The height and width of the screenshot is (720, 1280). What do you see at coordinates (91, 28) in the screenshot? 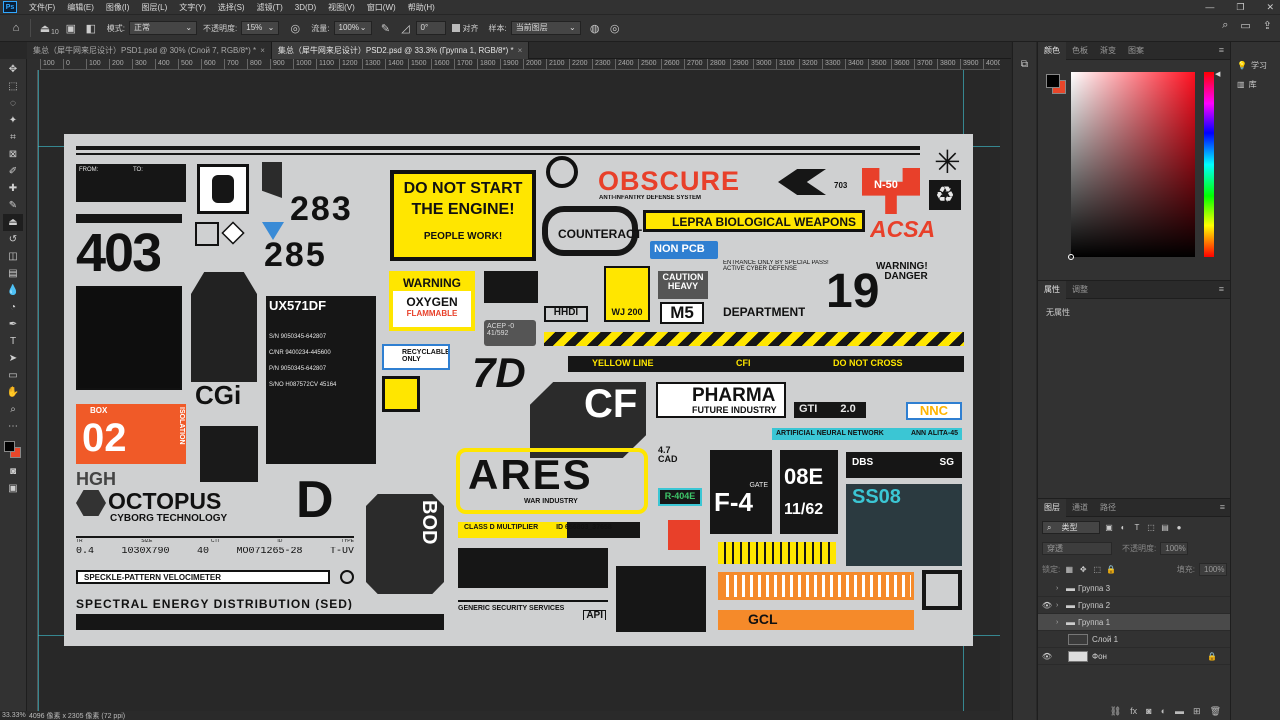
I see `clone-source-icon: ◧` at bounding box center [91, 28].